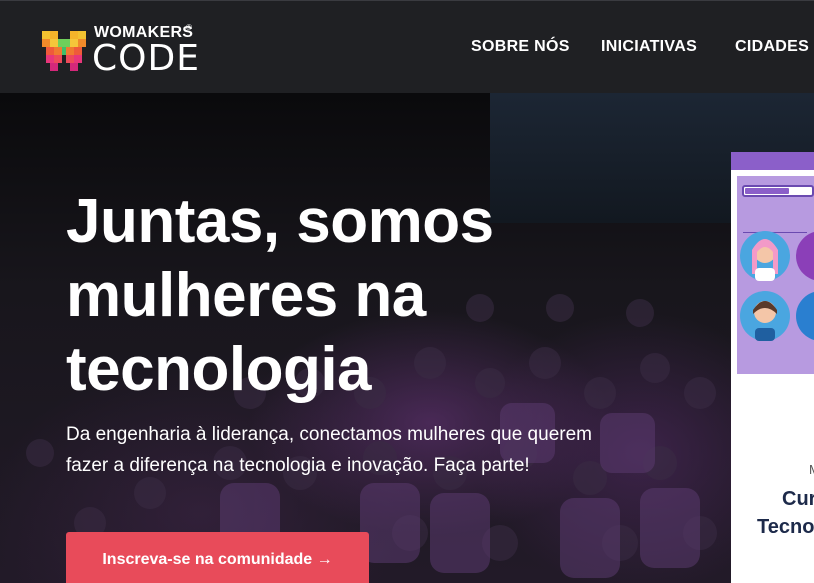 The height and width of the screenshot is (583, 814). I want to click on card-title-line2: Tecno, so click(785, 527).